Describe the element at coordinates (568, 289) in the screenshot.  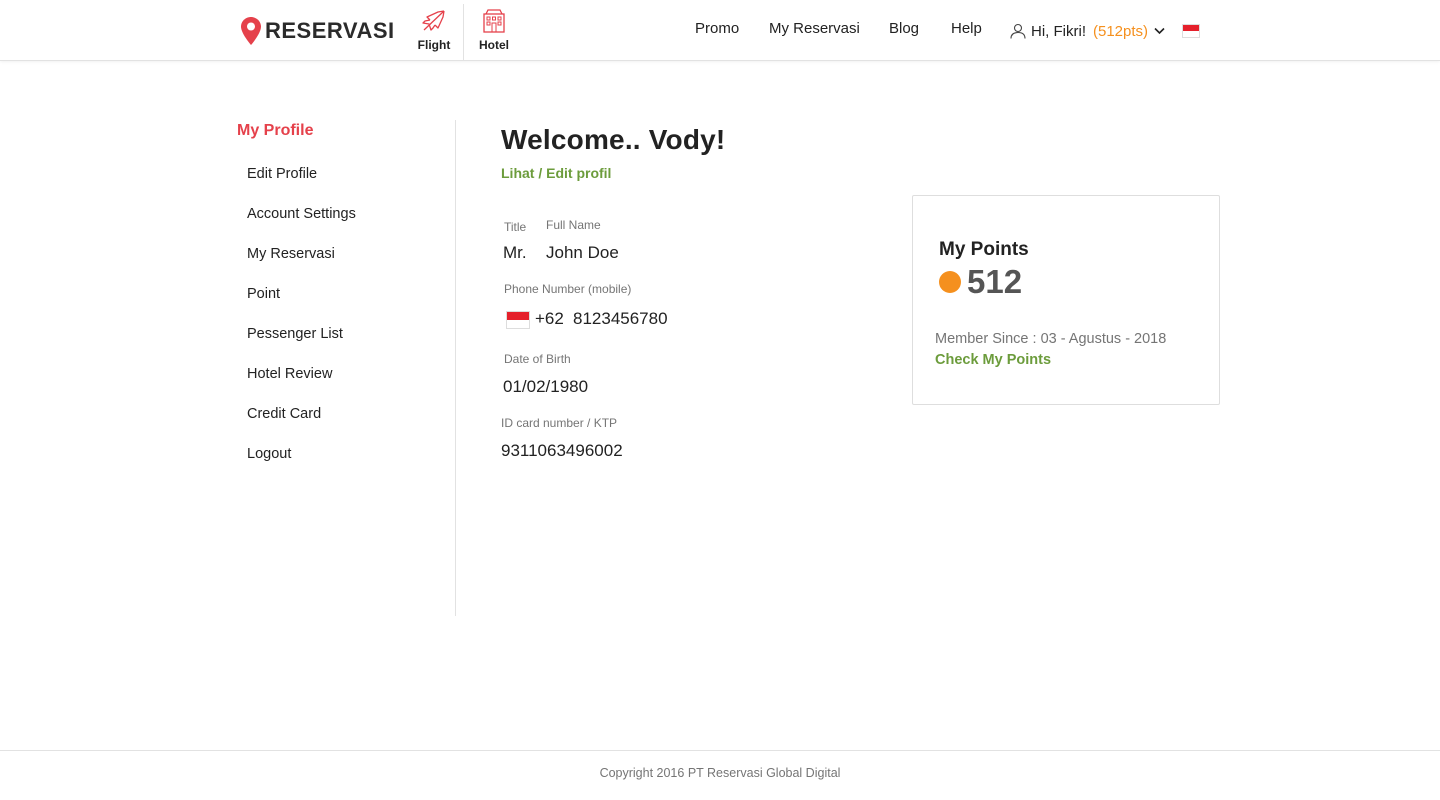
I see `phone-label: Phone Number (mobile)` at that location.